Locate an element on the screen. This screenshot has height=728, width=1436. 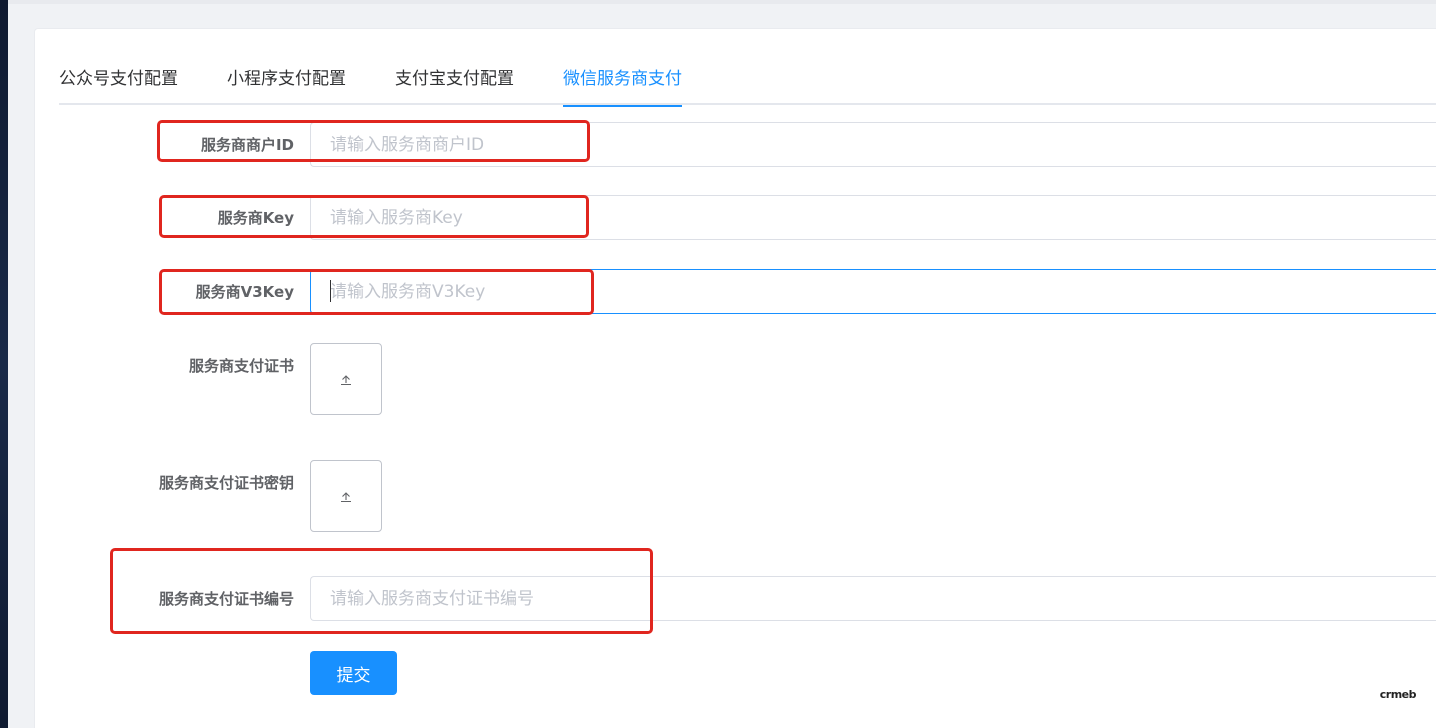
tab-bar: 公众号支付配置 小程序支付配置 支付宝支付配置 微信服务商支付 is located at coordinates (747, 85).